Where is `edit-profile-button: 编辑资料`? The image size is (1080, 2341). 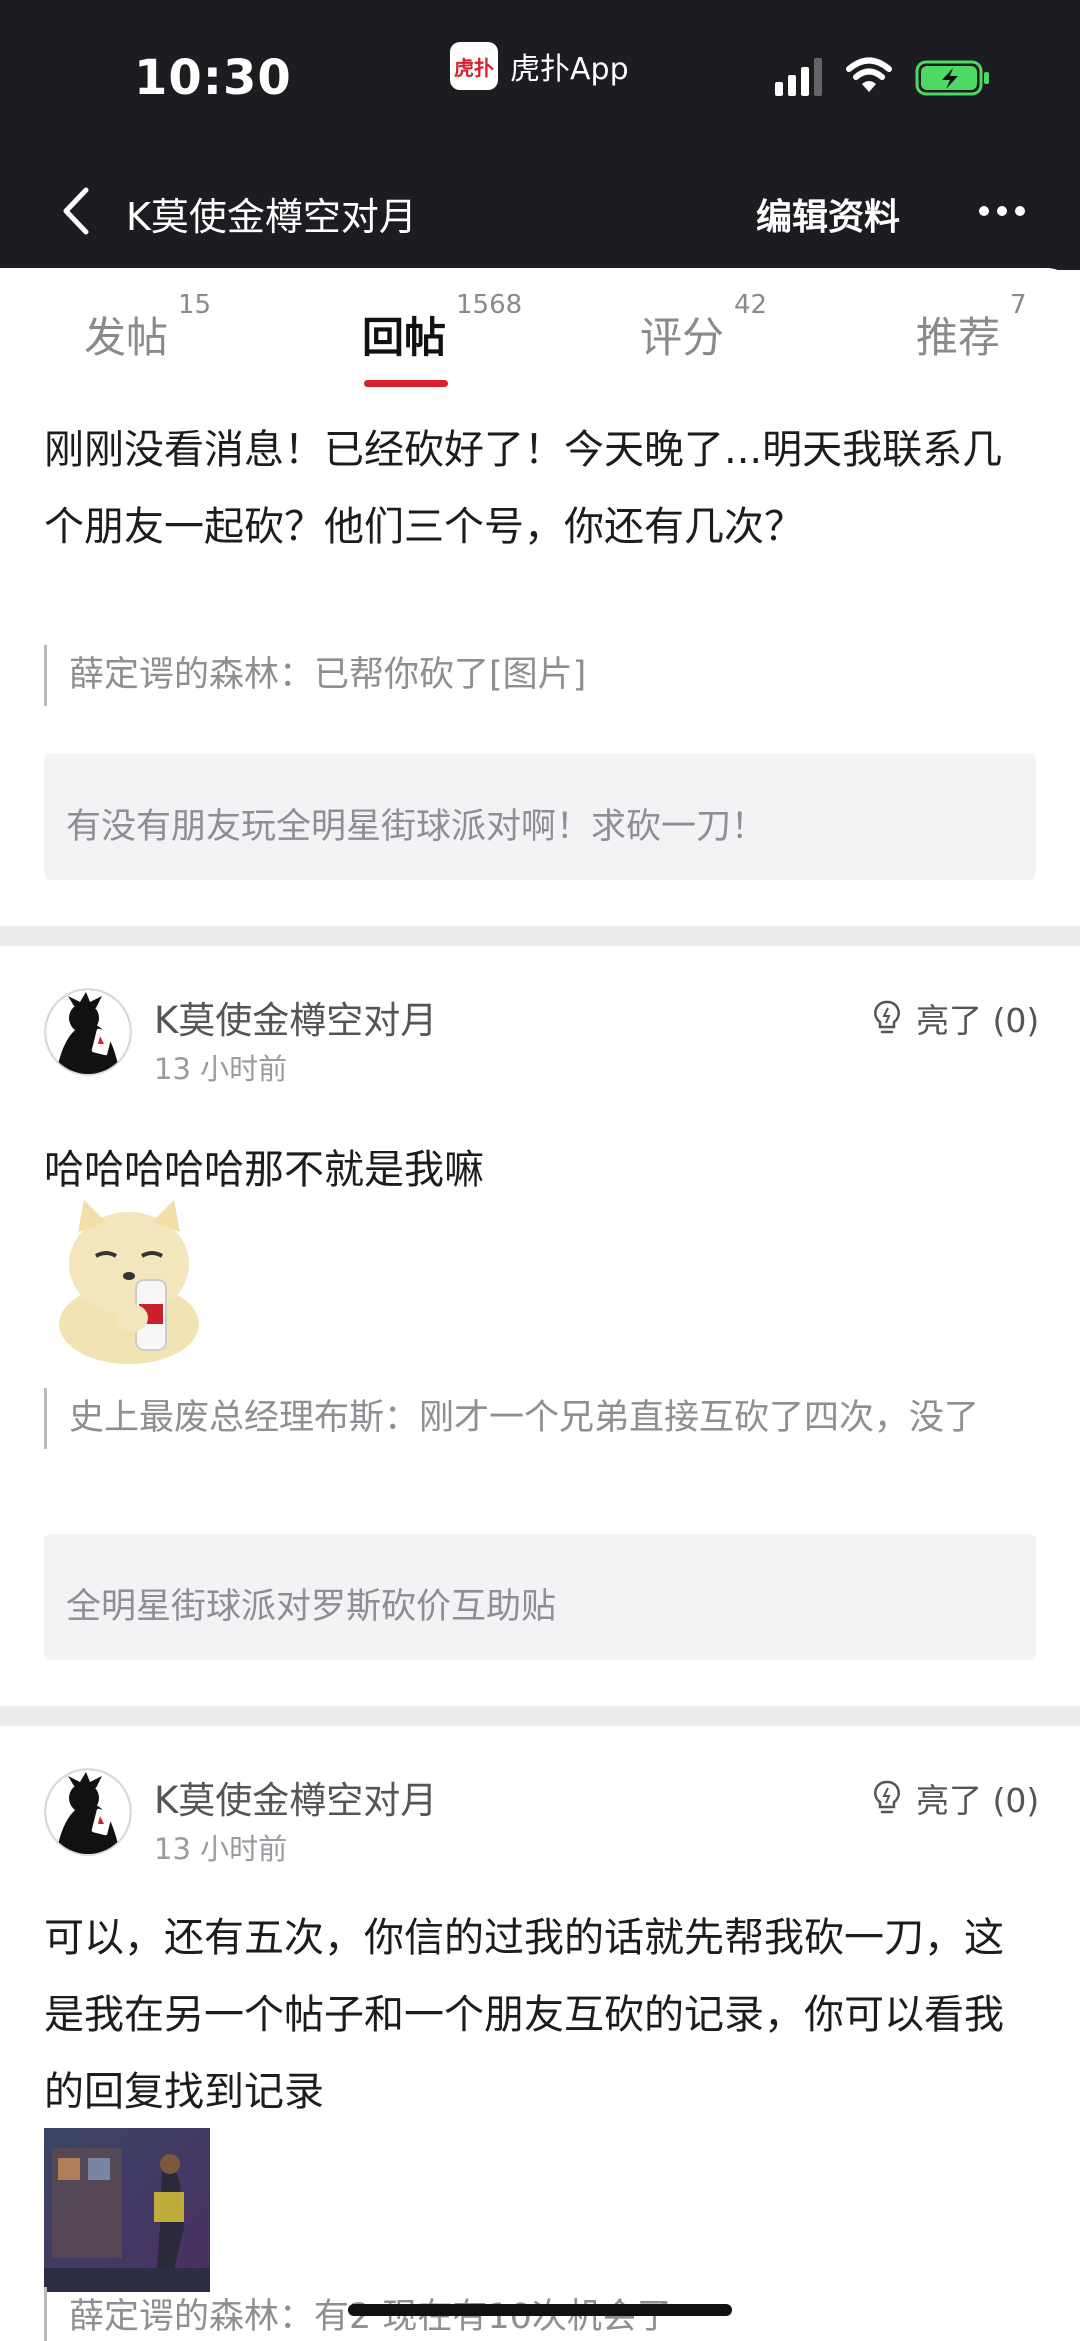 edit-profile-button: 编辑资料 is located at coordinates (828, 214).